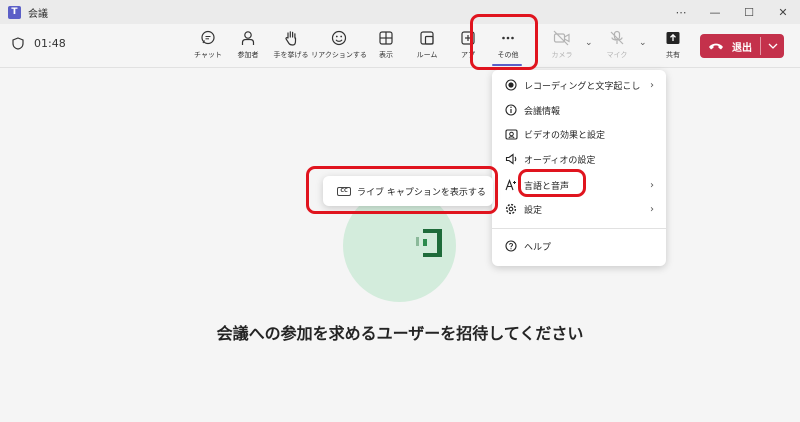 This screenshot has height=422, width=800. What do you see at coordinates (511, 134) in the screenshot?
I see `video-effects-icon` at bounding box center [511, 134].